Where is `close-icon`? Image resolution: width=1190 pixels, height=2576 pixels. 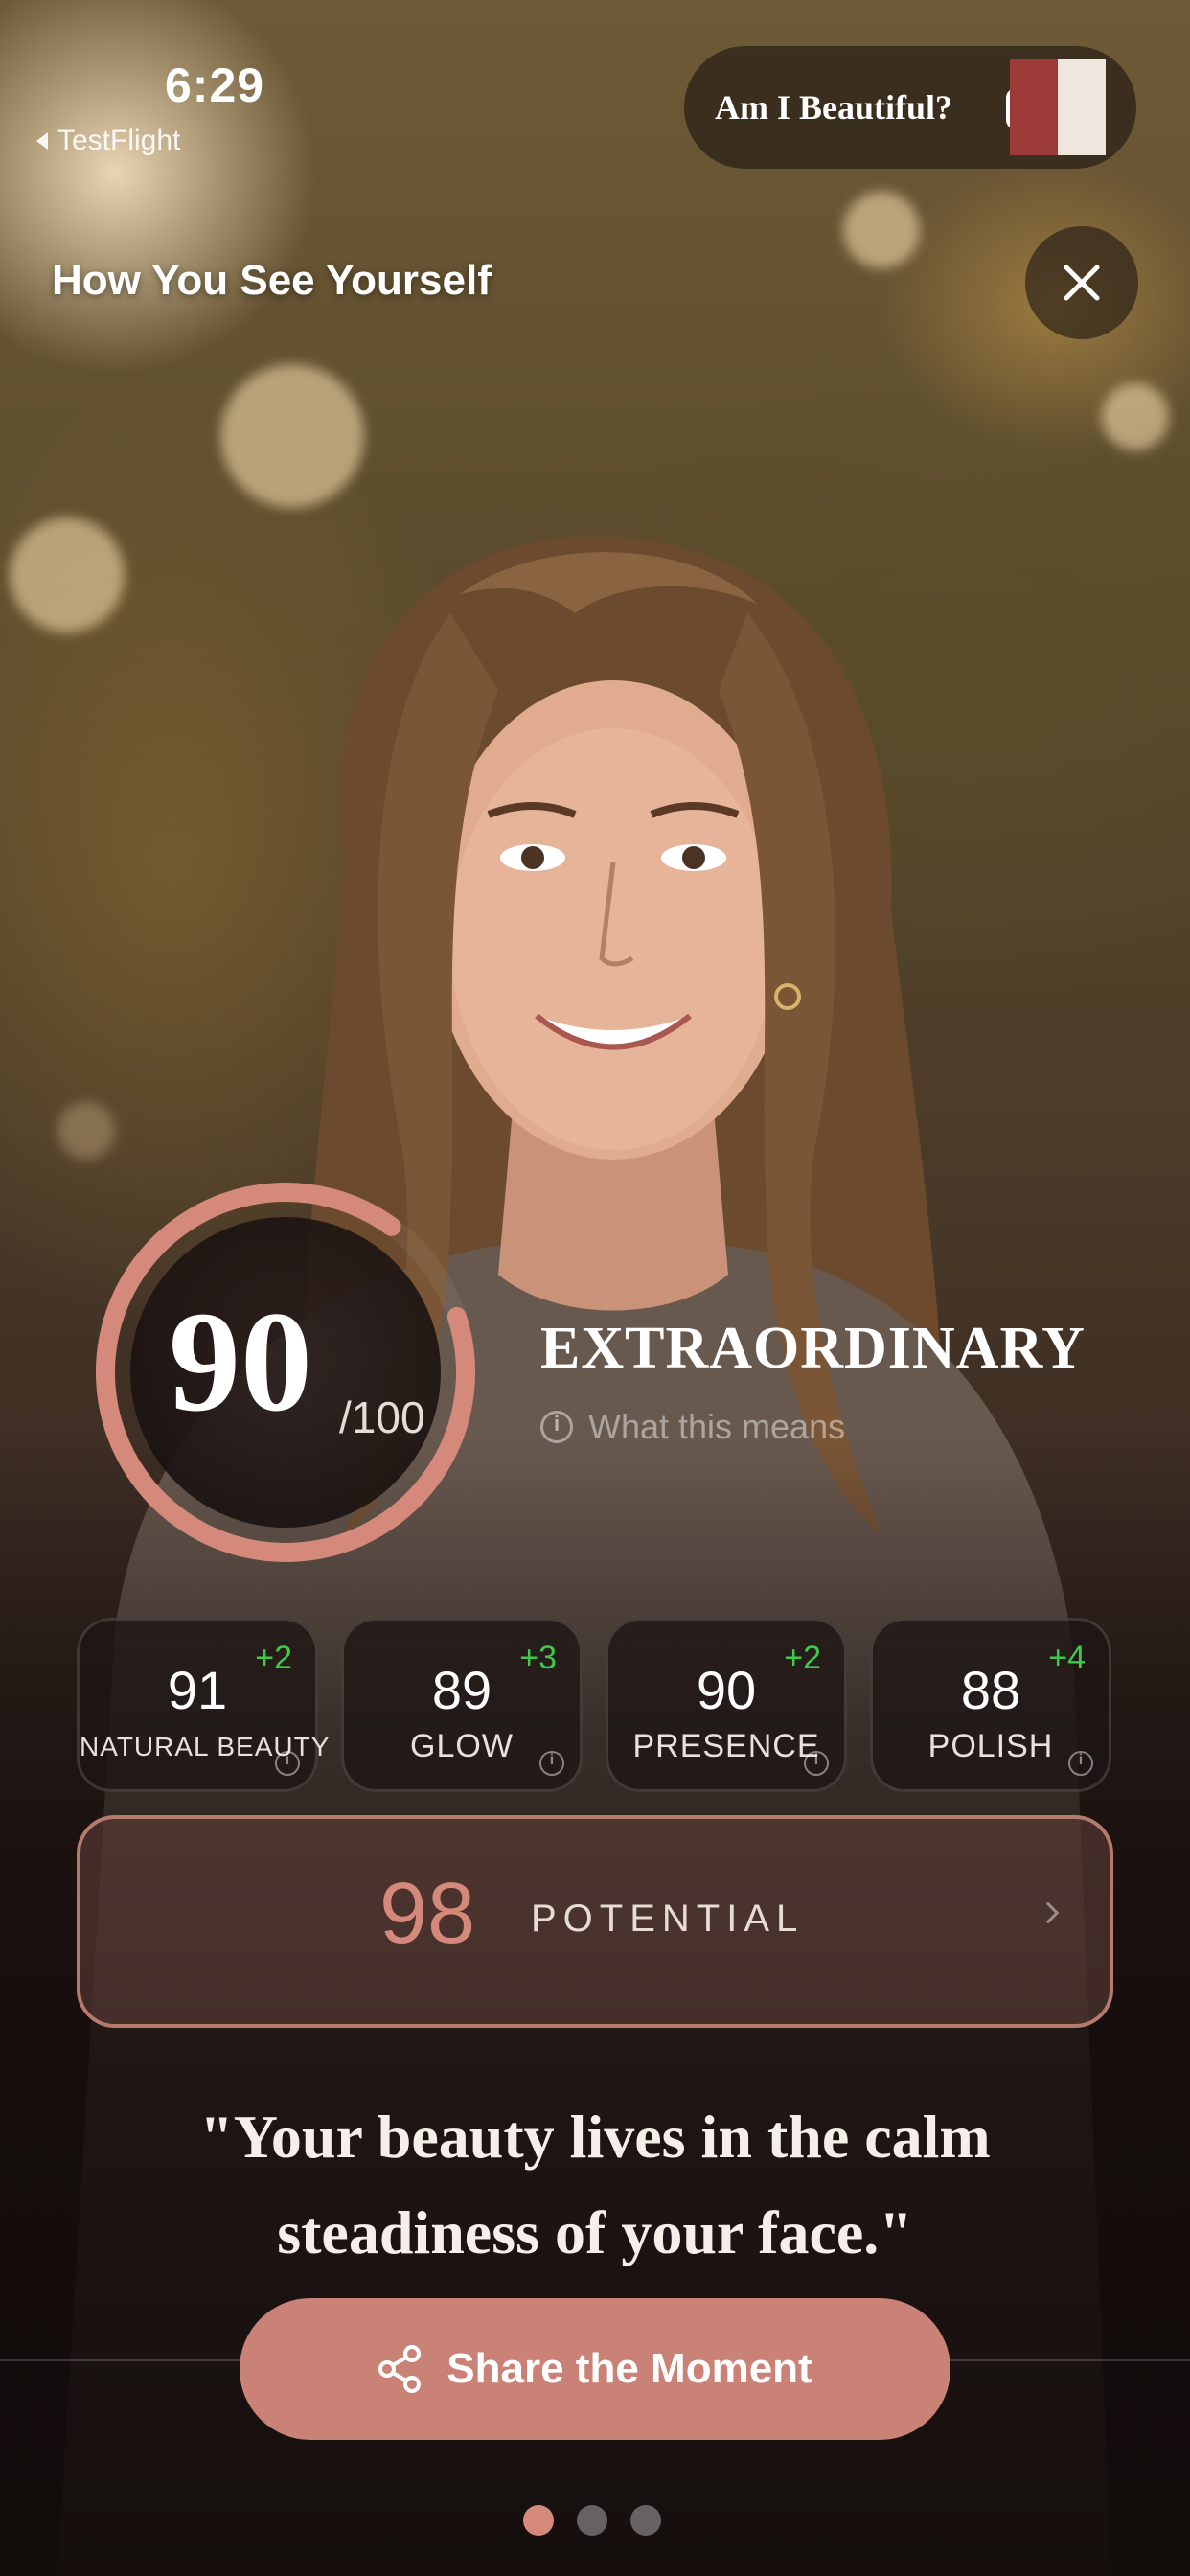
close-icon is located at coordinates (1082, 282).